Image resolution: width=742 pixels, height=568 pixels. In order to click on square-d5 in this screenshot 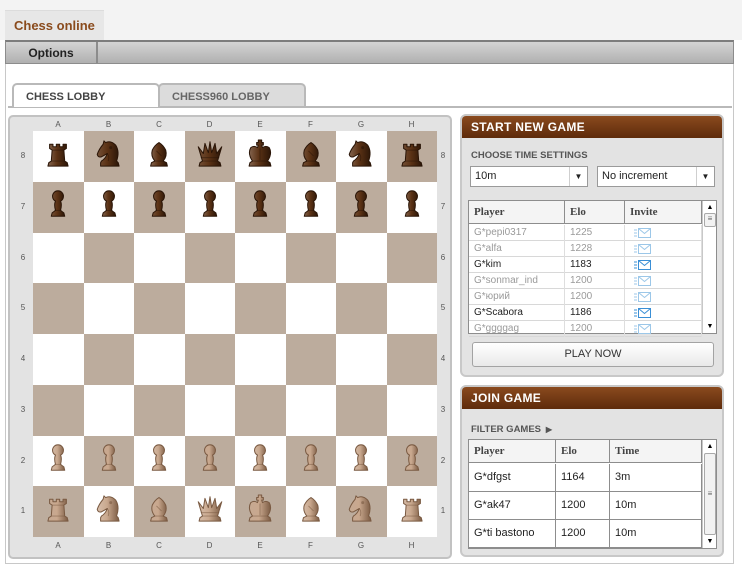, I will do `click(209, 308)`.